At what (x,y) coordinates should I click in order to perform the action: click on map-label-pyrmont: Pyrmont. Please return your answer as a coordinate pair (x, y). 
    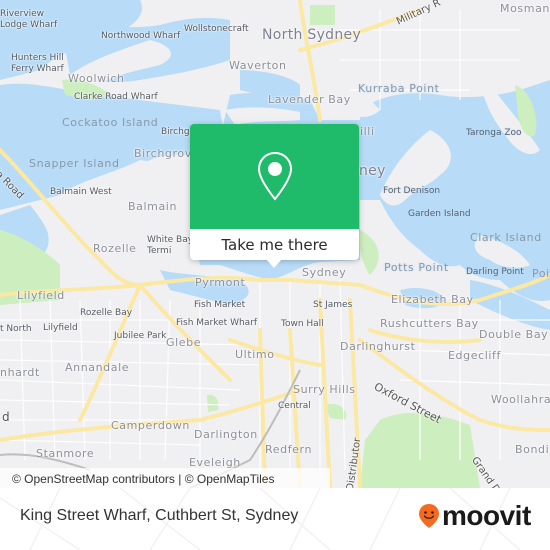
    Looking at the image, I should click on (220, 282).